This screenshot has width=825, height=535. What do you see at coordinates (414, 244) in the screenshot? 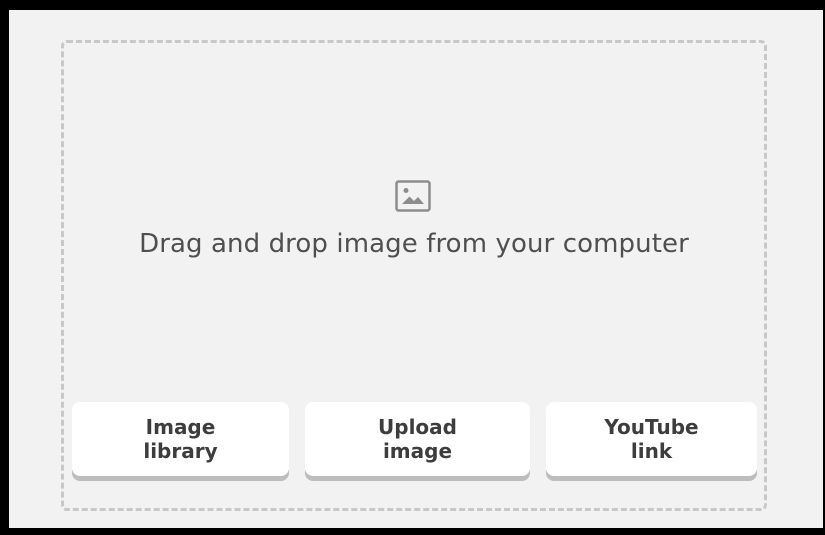
I see `dropzone-instruction: Drag and drop image from your computer` at bounding box center [414, 244].